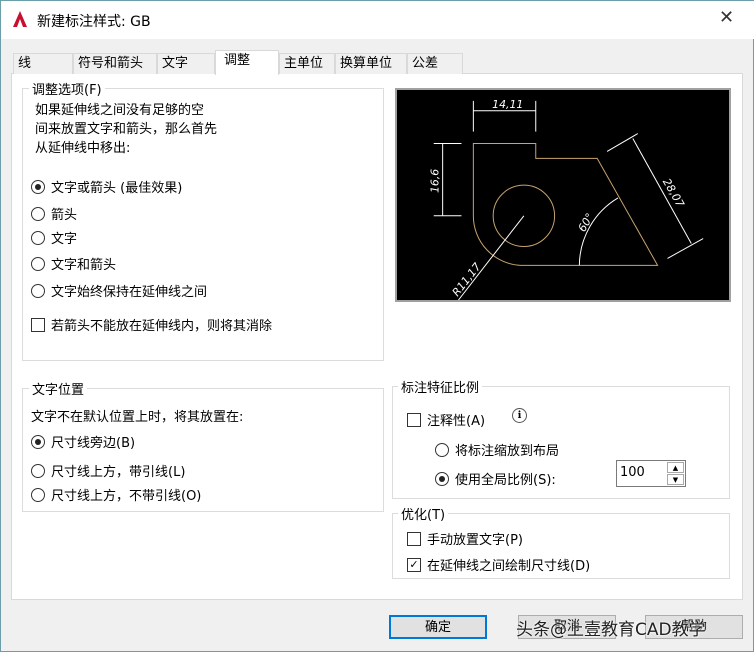 This screenshot has height=652, width=754. Describe the element at coordinates (43, 63) in the screenshot. I see `tab-lines: 线` at that location.